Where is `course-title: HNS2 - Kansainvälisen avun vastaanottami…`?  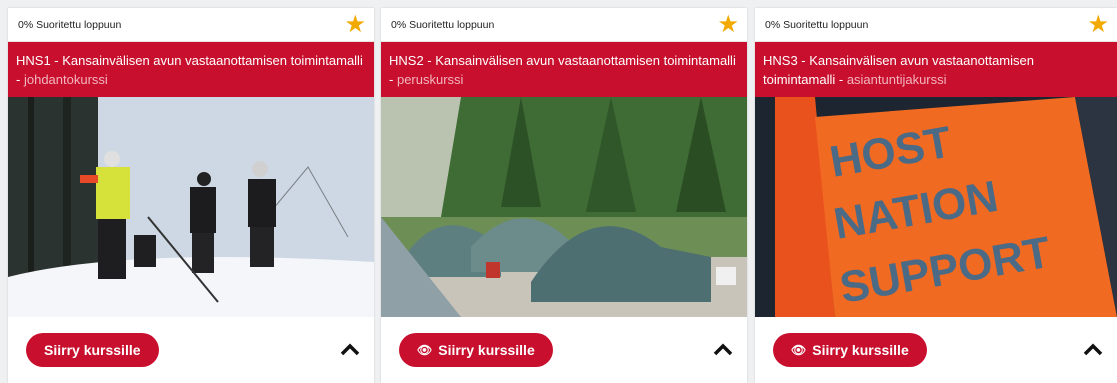
course-title: HNS2 - Kansainvälisen avun vastaanottami… is located at coordinates (564, 69).